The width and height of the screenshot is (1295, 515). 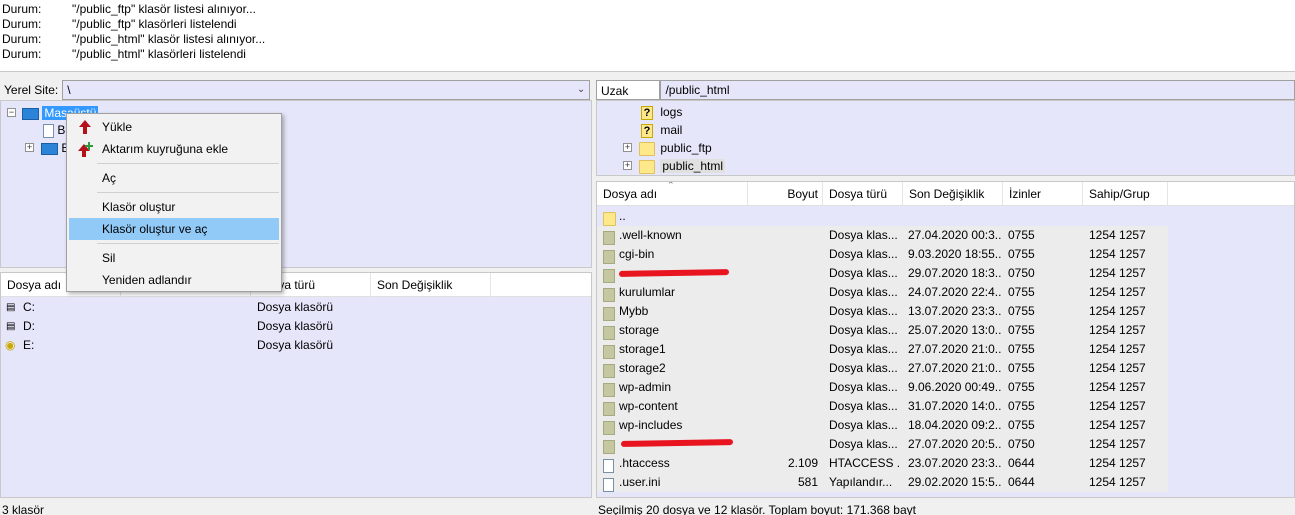 What do you see at coordinates (672, 194) in the screenshot?
I see `column-header-name: Dosya adı` at bounding box center [672, 194].